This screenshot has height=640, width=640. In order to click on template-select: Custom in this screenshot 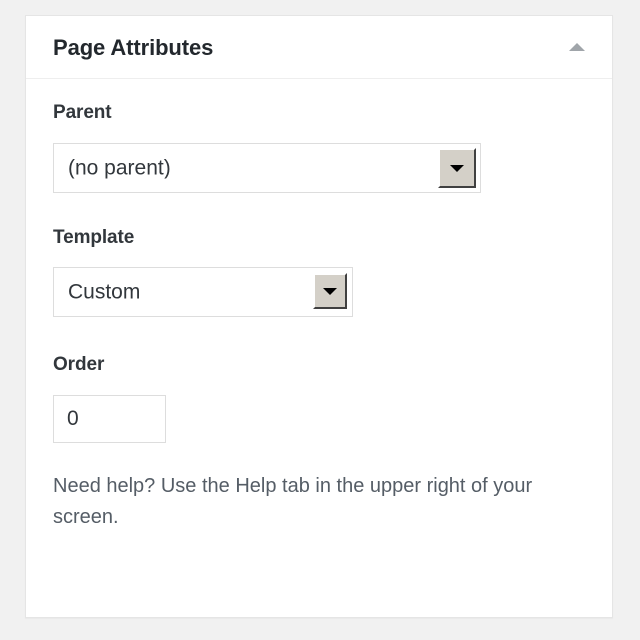, I will do `click(203, 292)`.